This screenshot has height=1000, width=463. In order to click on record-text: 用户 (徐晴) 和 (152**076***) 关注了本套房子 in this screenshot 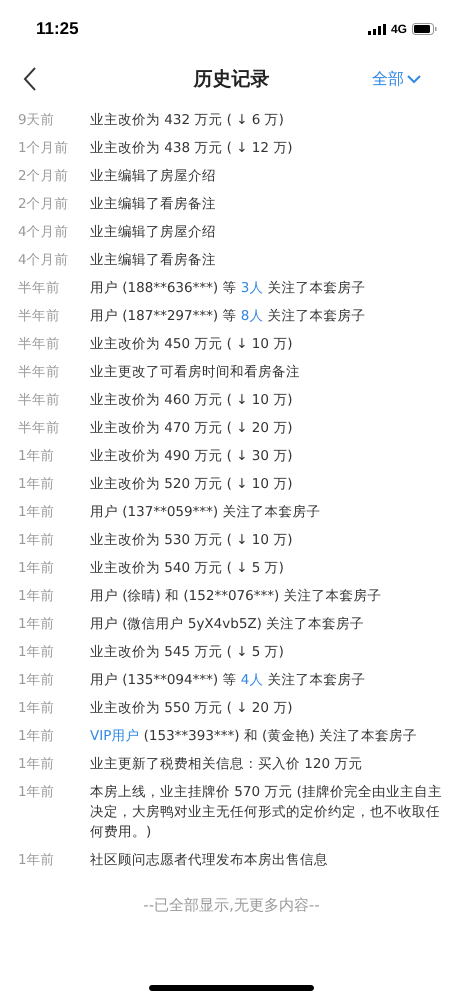, I will do `click(236, 596)`.